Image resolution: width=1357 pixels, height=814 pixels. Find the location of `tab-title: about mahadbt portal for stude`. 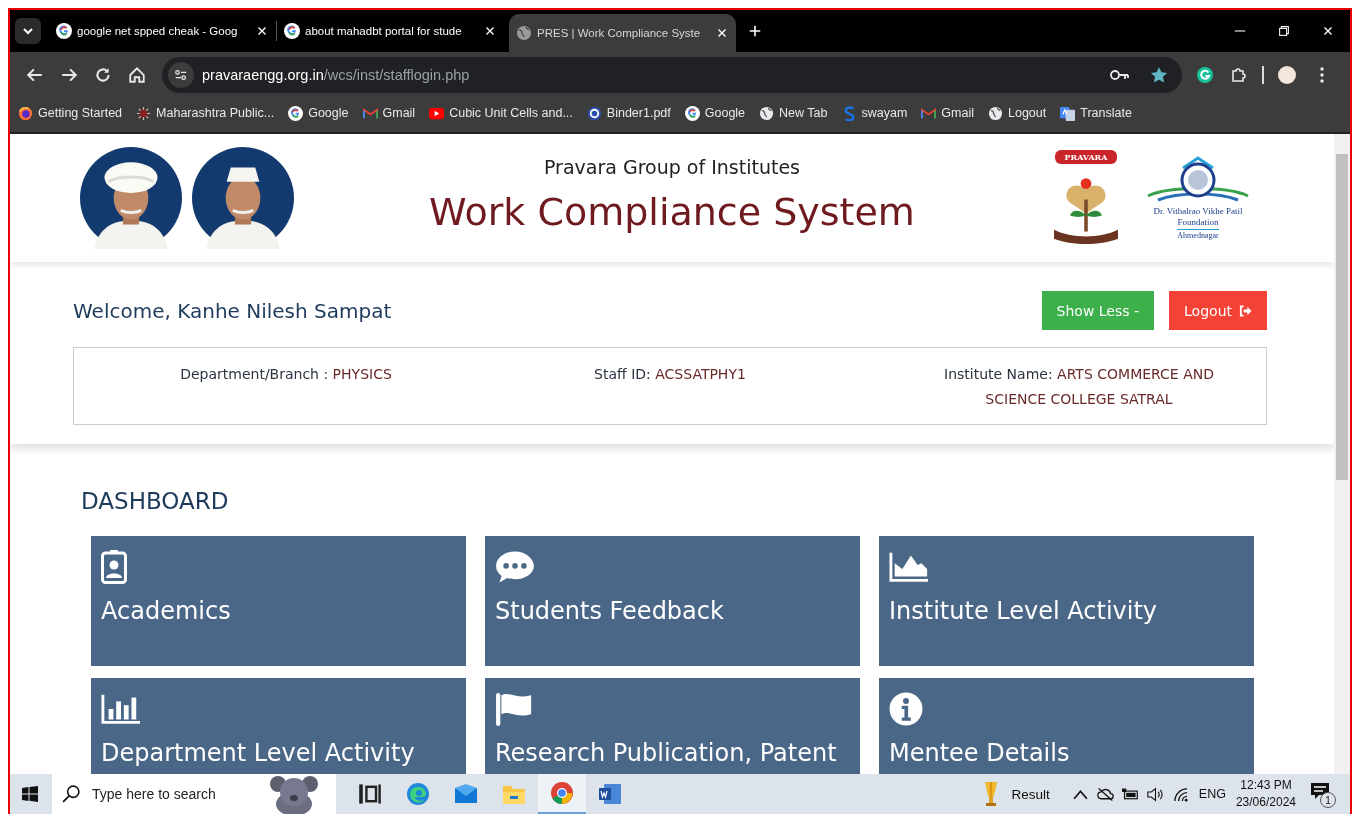

tab-title: about mahadbt portal for stude is located at coordinates (384, 31).